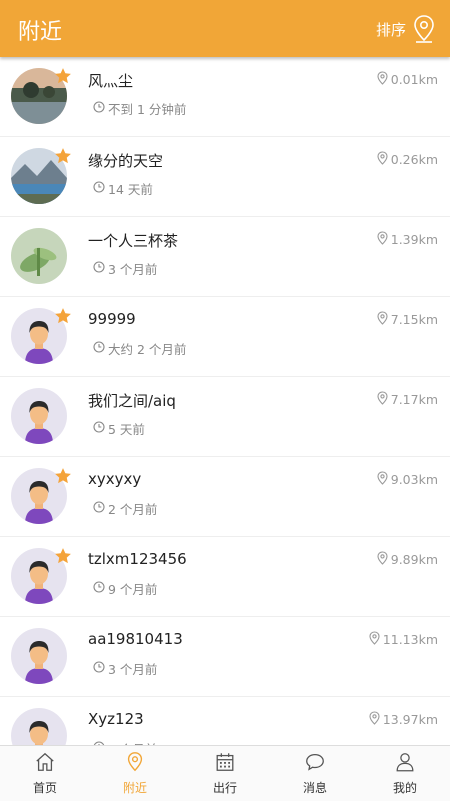 This screenshot has width=450, height=801. What do you see at coordinates (390, 29) in the screenshot?
I see `sort-label: 排序` at bounding box center [390, 29].